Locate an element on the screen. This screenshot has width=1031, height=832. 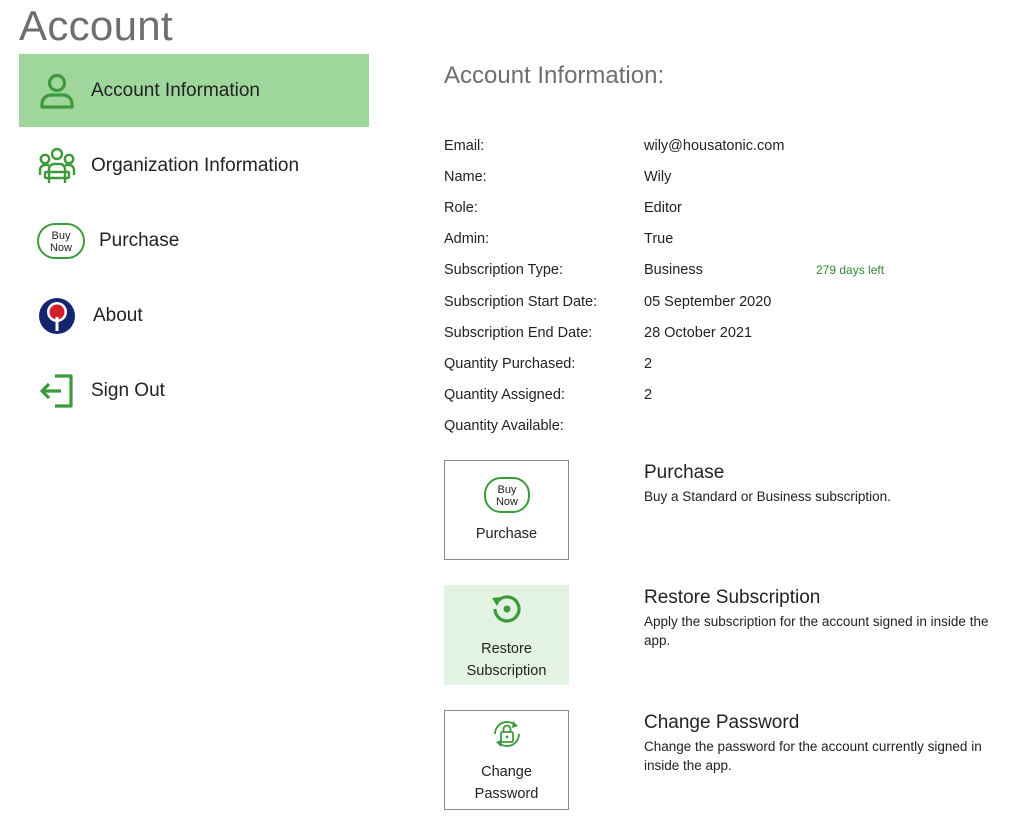
info-row-subscription-end-date: Subscription End Date: 28 October 2021 is located at coordinates (724, 332).